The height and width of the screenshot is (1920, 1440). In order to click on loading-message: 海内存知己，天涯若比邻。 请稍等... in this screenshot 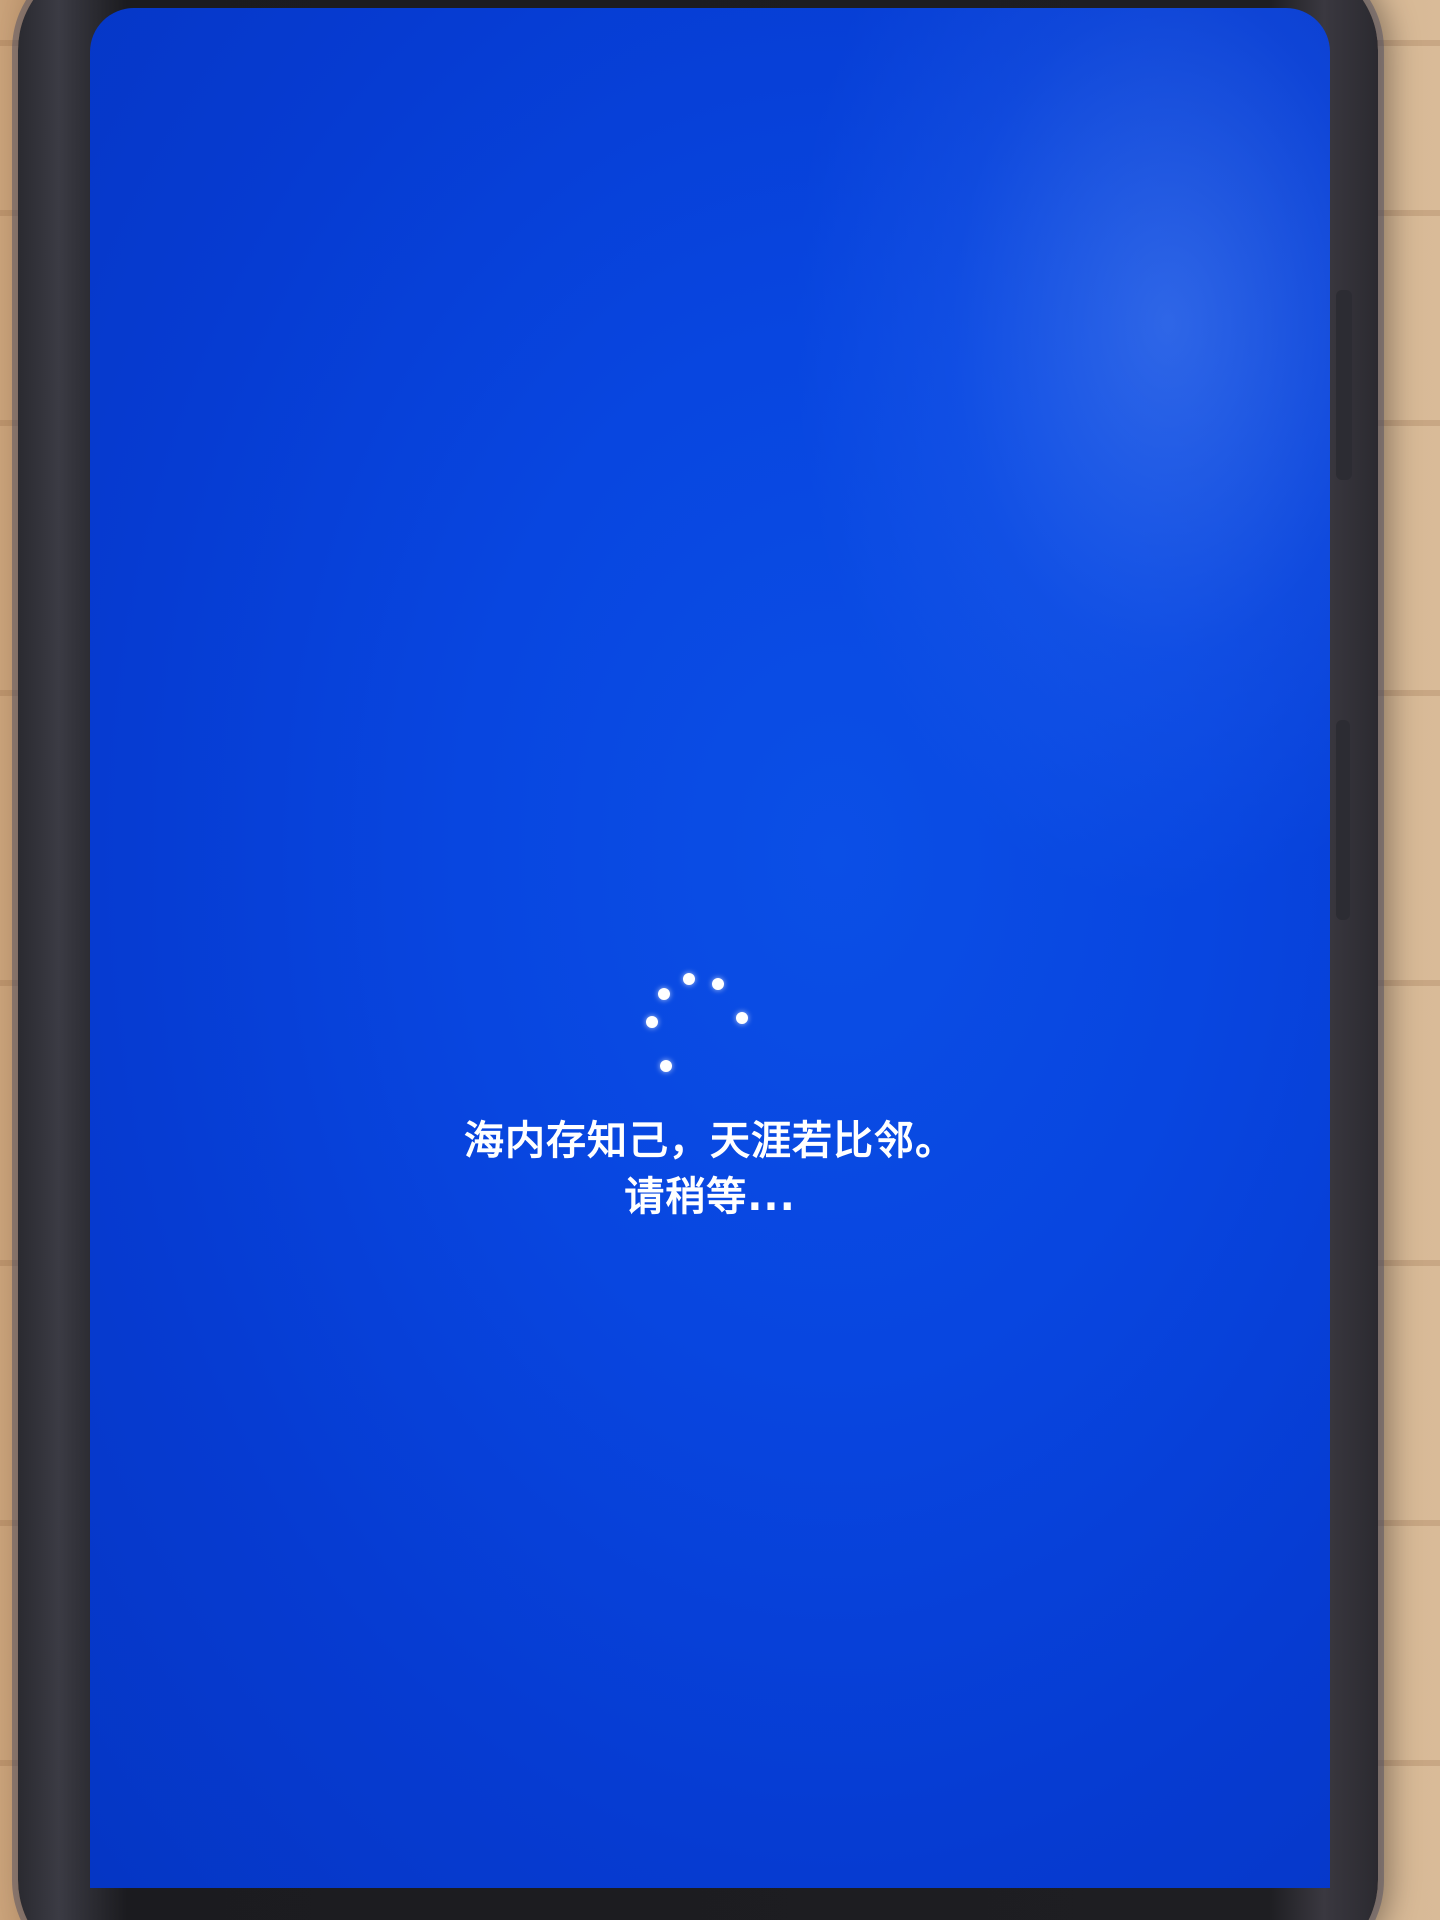, I will do `click(710, 1169)`.